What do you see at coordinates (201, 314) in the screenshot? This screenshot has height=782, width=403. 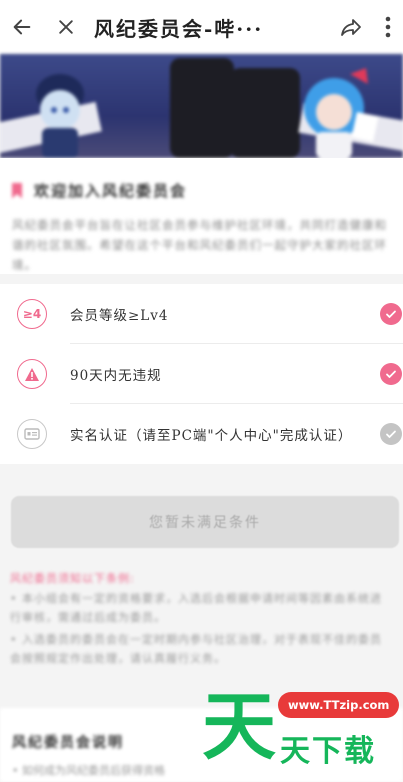 I see `condition-level: ≥4 会员等级≥Lv4` at bounding box center [201, 314].